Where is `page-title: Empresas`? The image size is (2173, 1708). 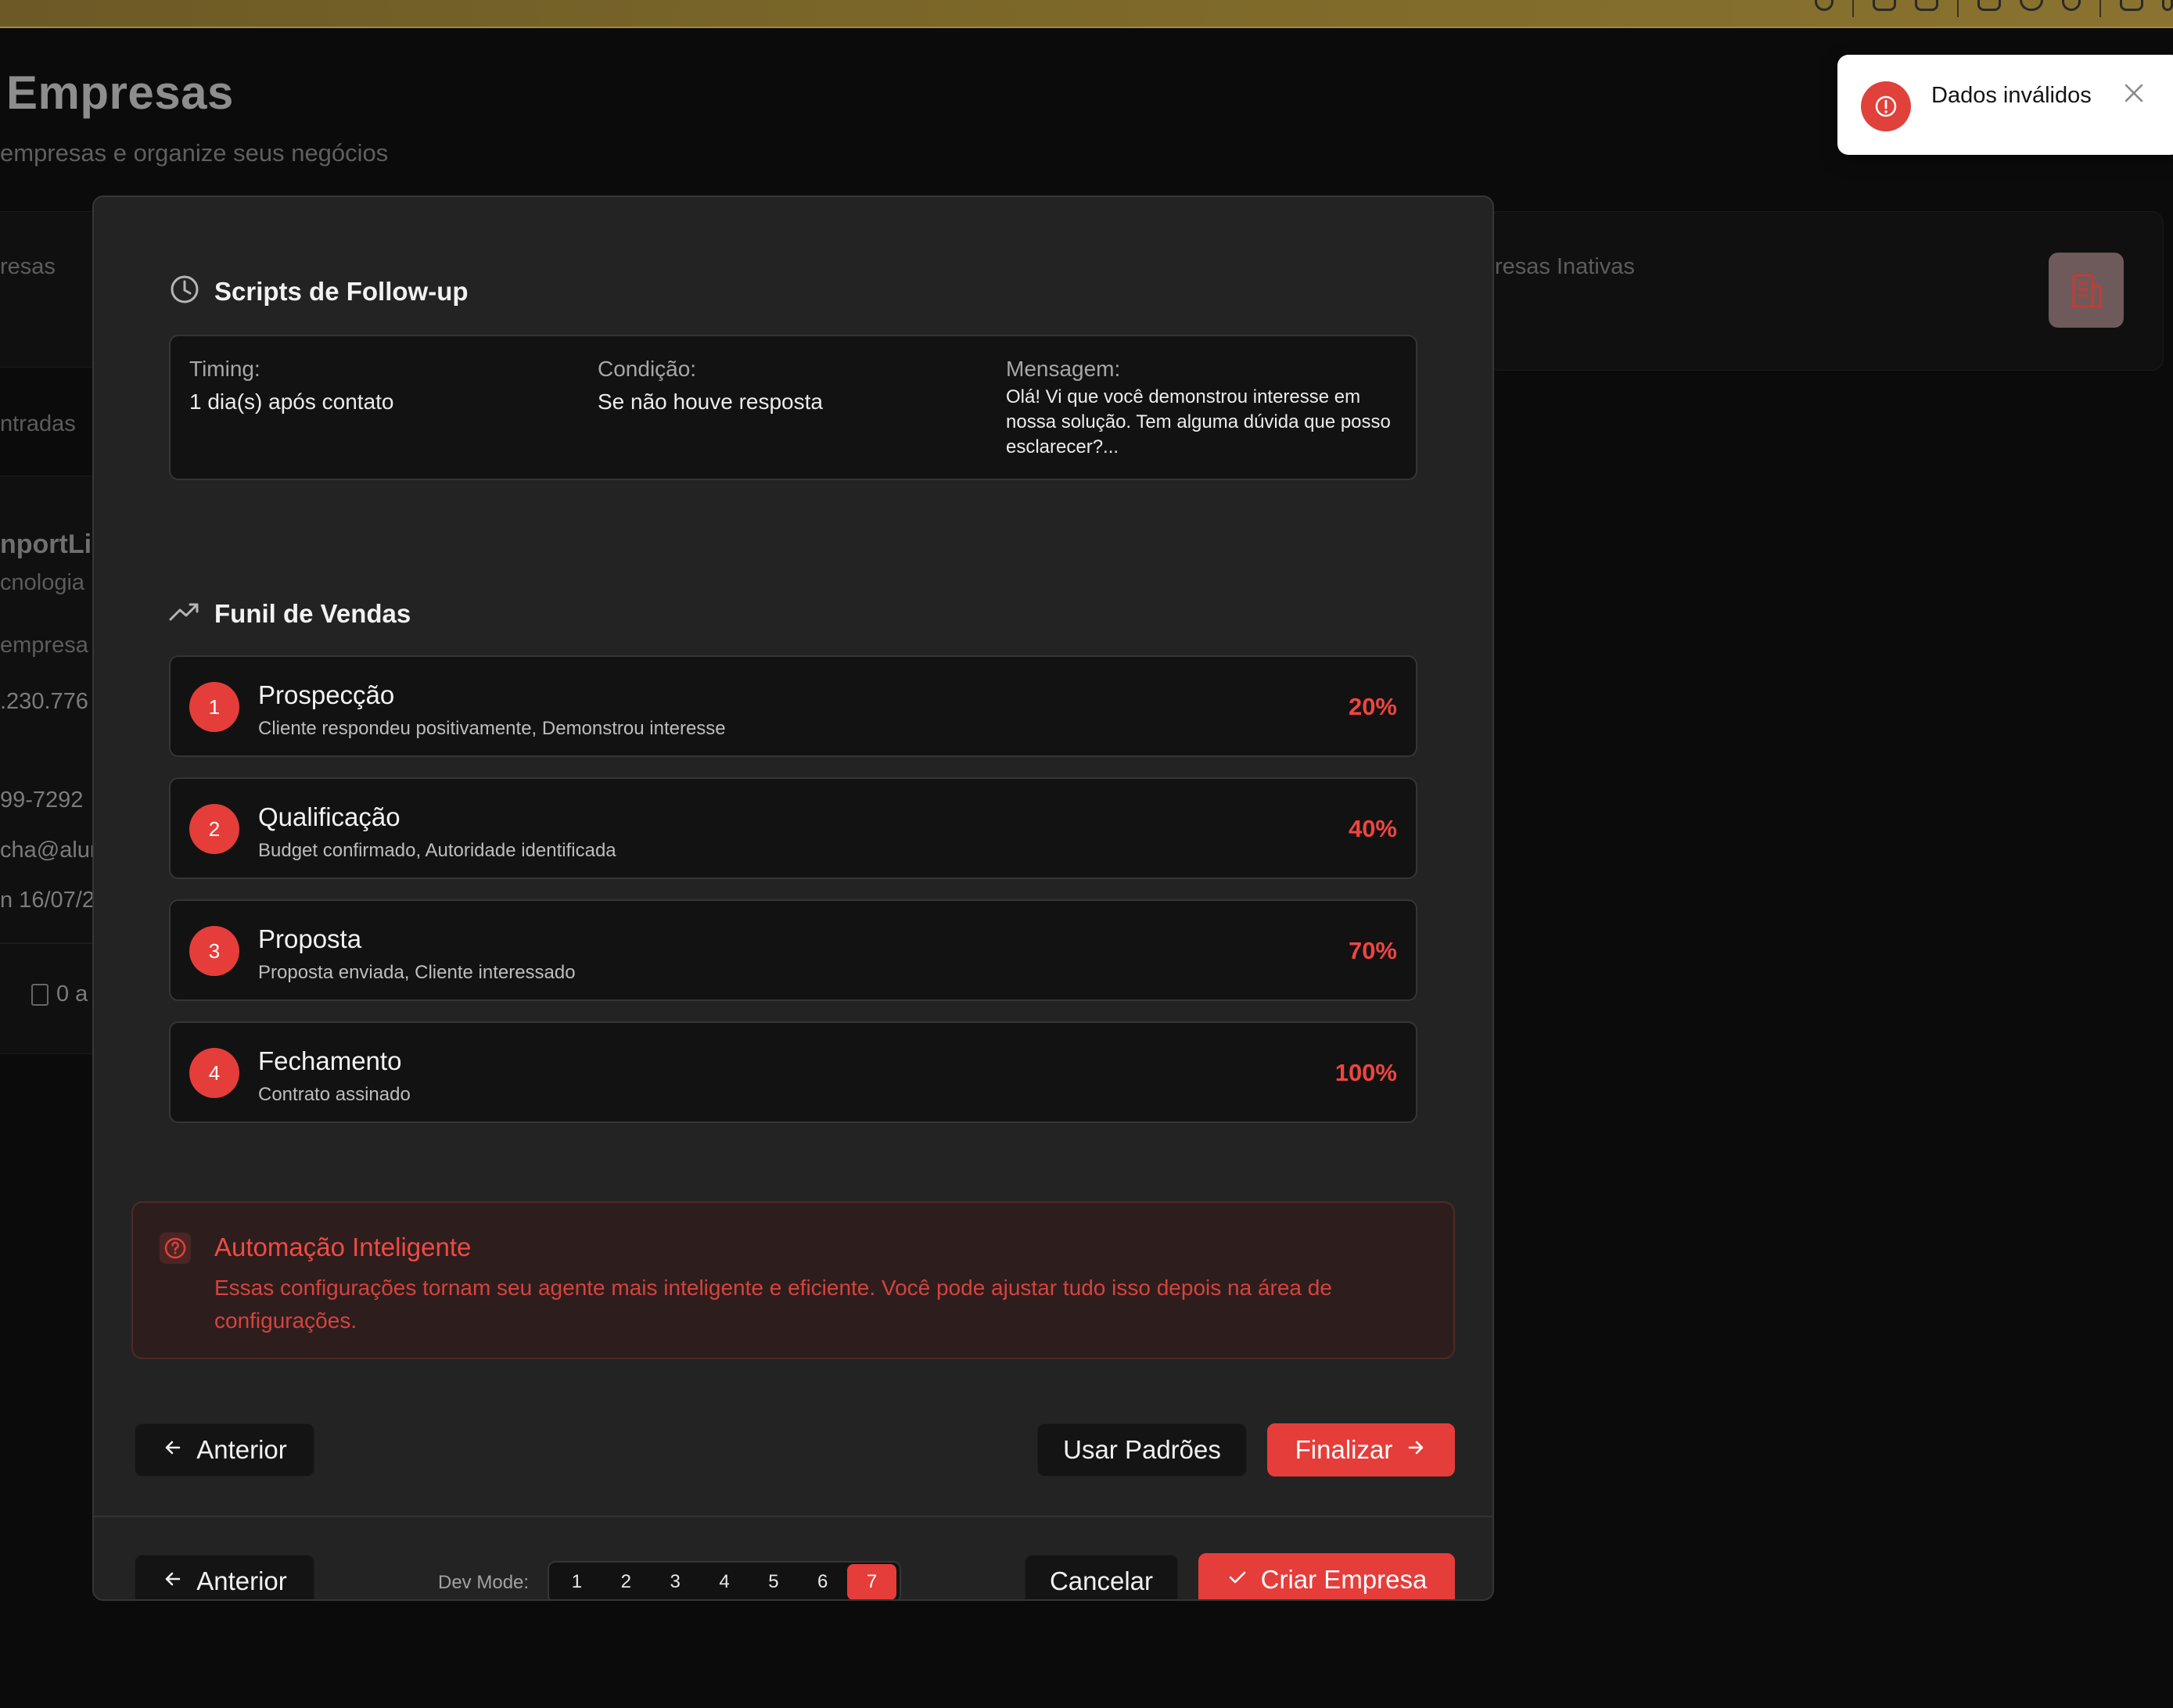 page-title: Empresas is located at coordinates (120, 92).